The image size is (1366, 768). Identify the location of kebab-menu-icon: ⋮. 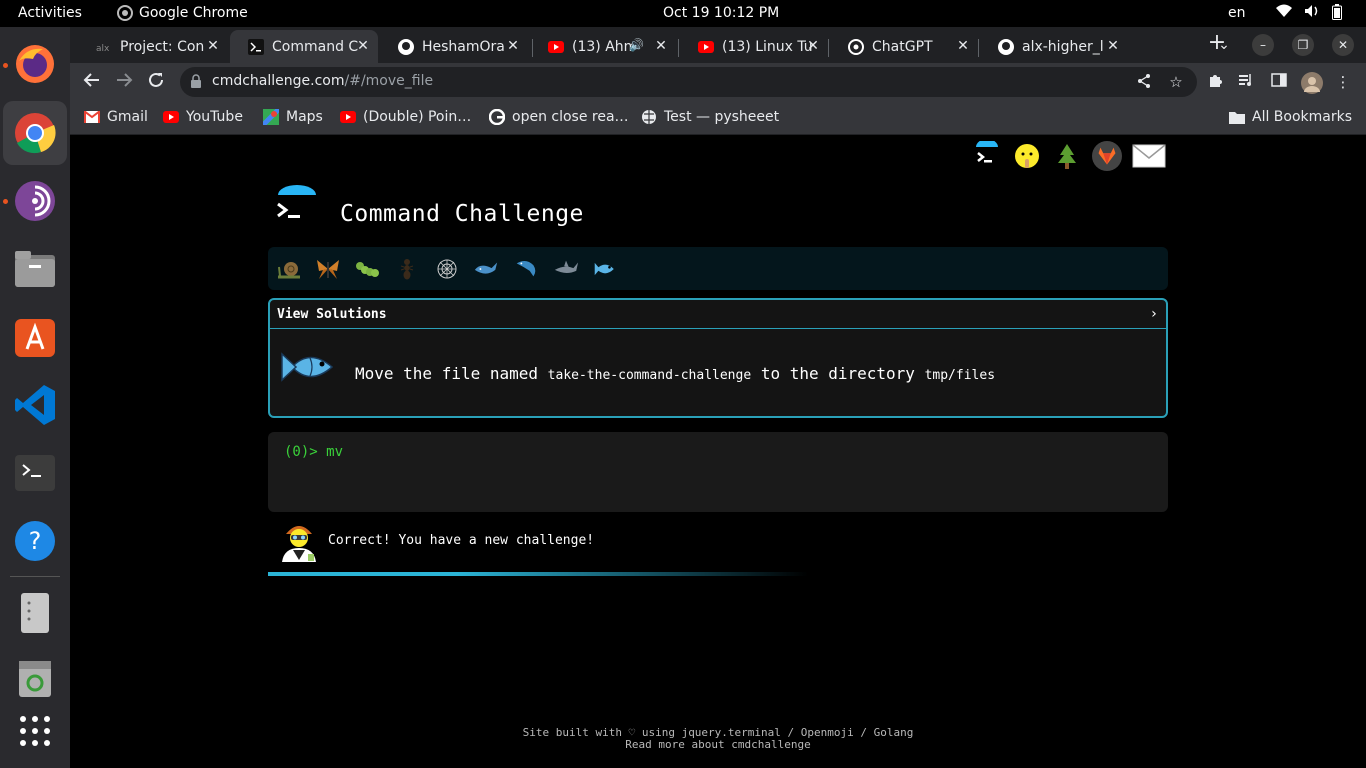
(1343, 82).